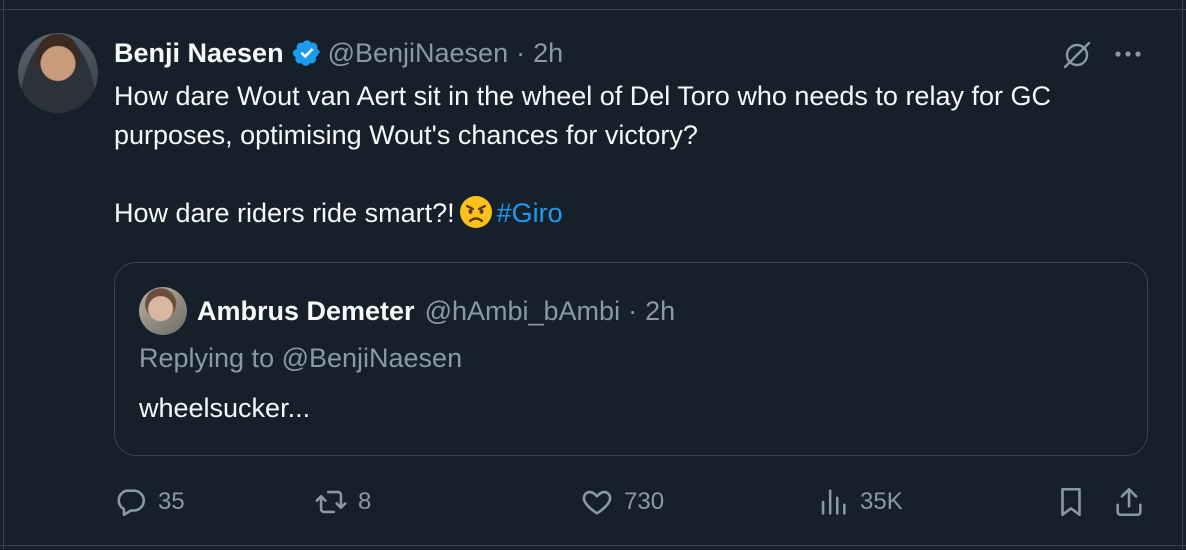 The height and width of the screenshot is (550, 1186). What do you see at coordinates (1184, 275) in the screenshot?
I see `right-border` at bounding box center [1184, 275].